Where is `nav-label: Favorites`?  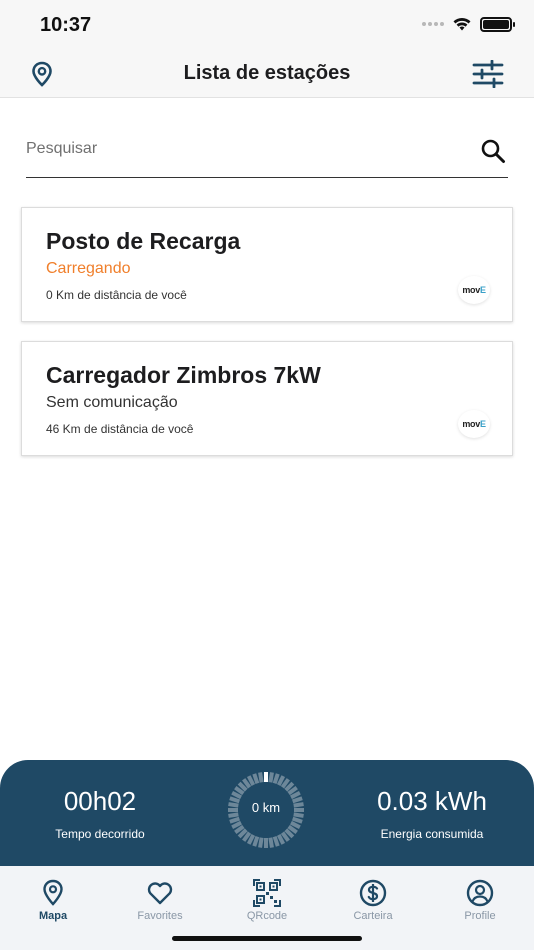
nav-label: Favorites is located at coordinates (160, 916).